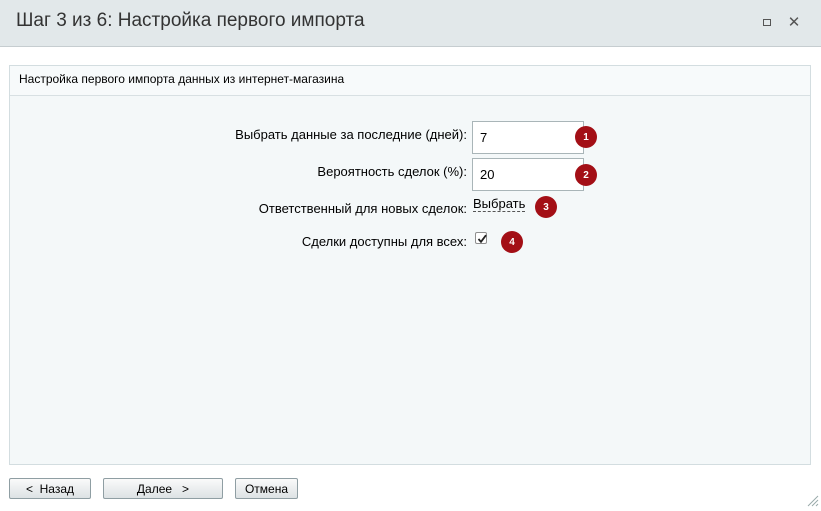 The height and width of the screenshot is (511, 821). Describe the element at coordinates (528, 137) in the screenshot. I see `days-input: 7` at that location.